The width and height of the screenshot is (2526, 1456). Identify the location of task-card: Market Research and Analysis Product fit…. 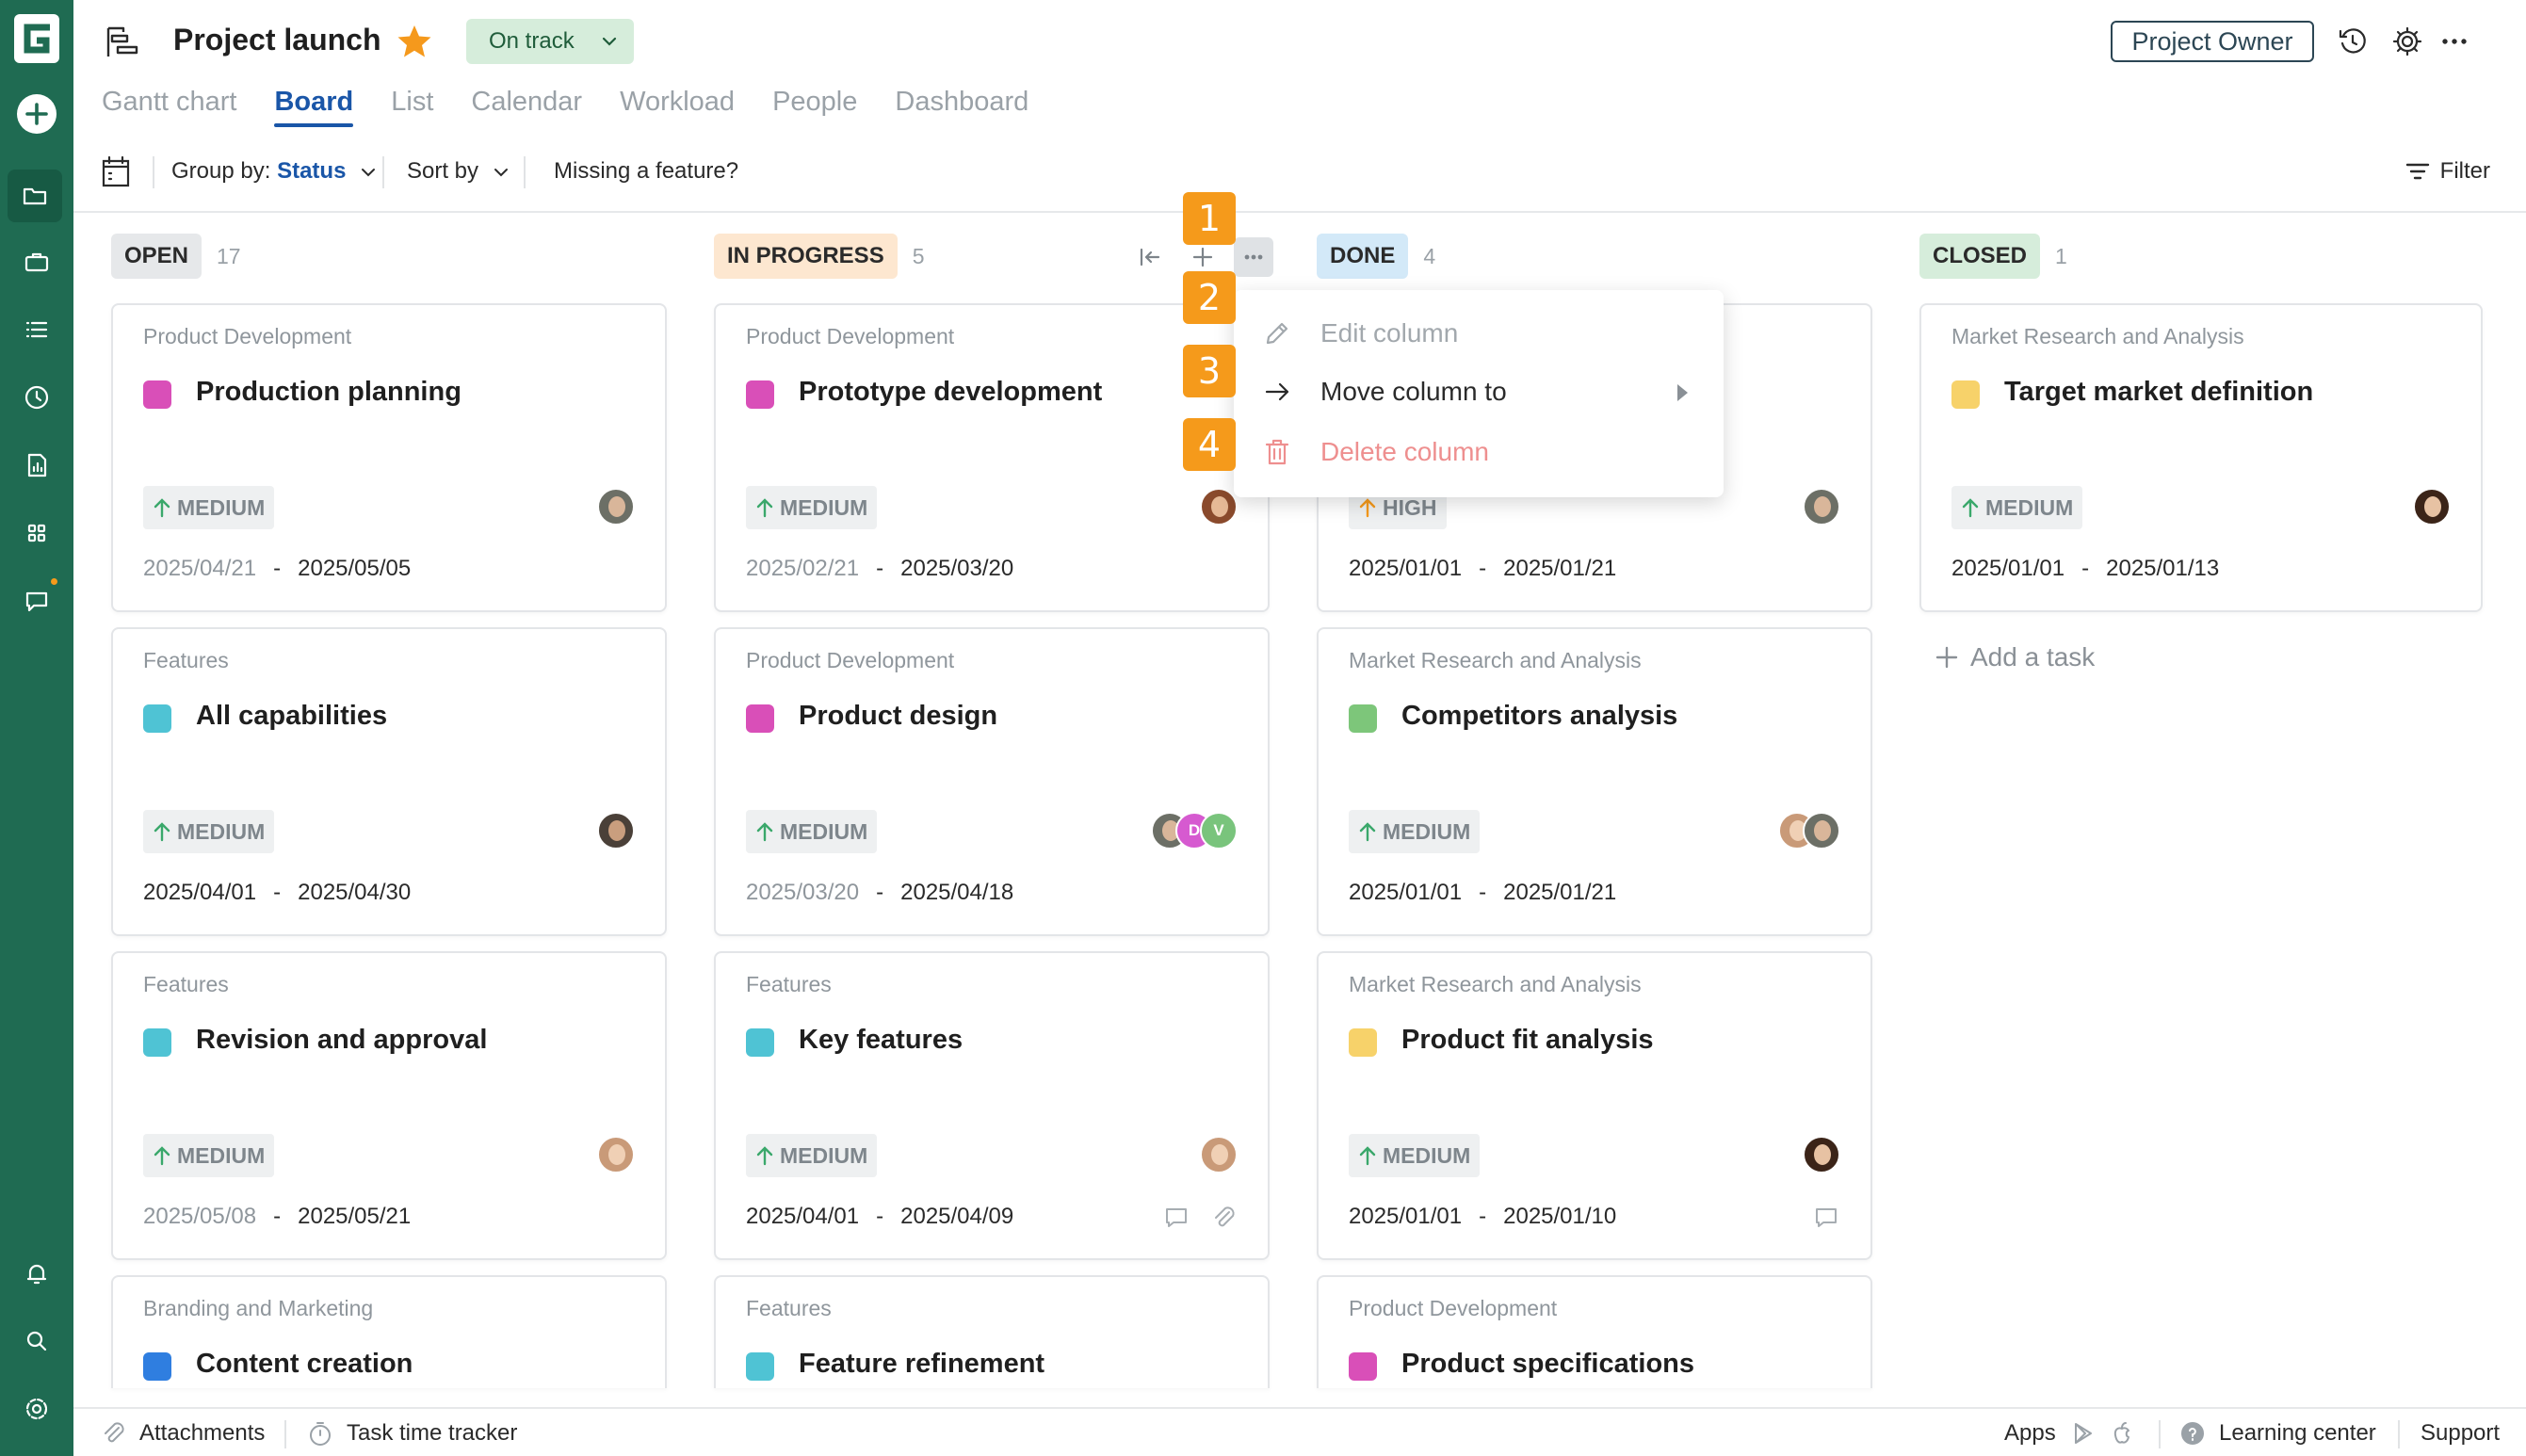
(1594, 1105).